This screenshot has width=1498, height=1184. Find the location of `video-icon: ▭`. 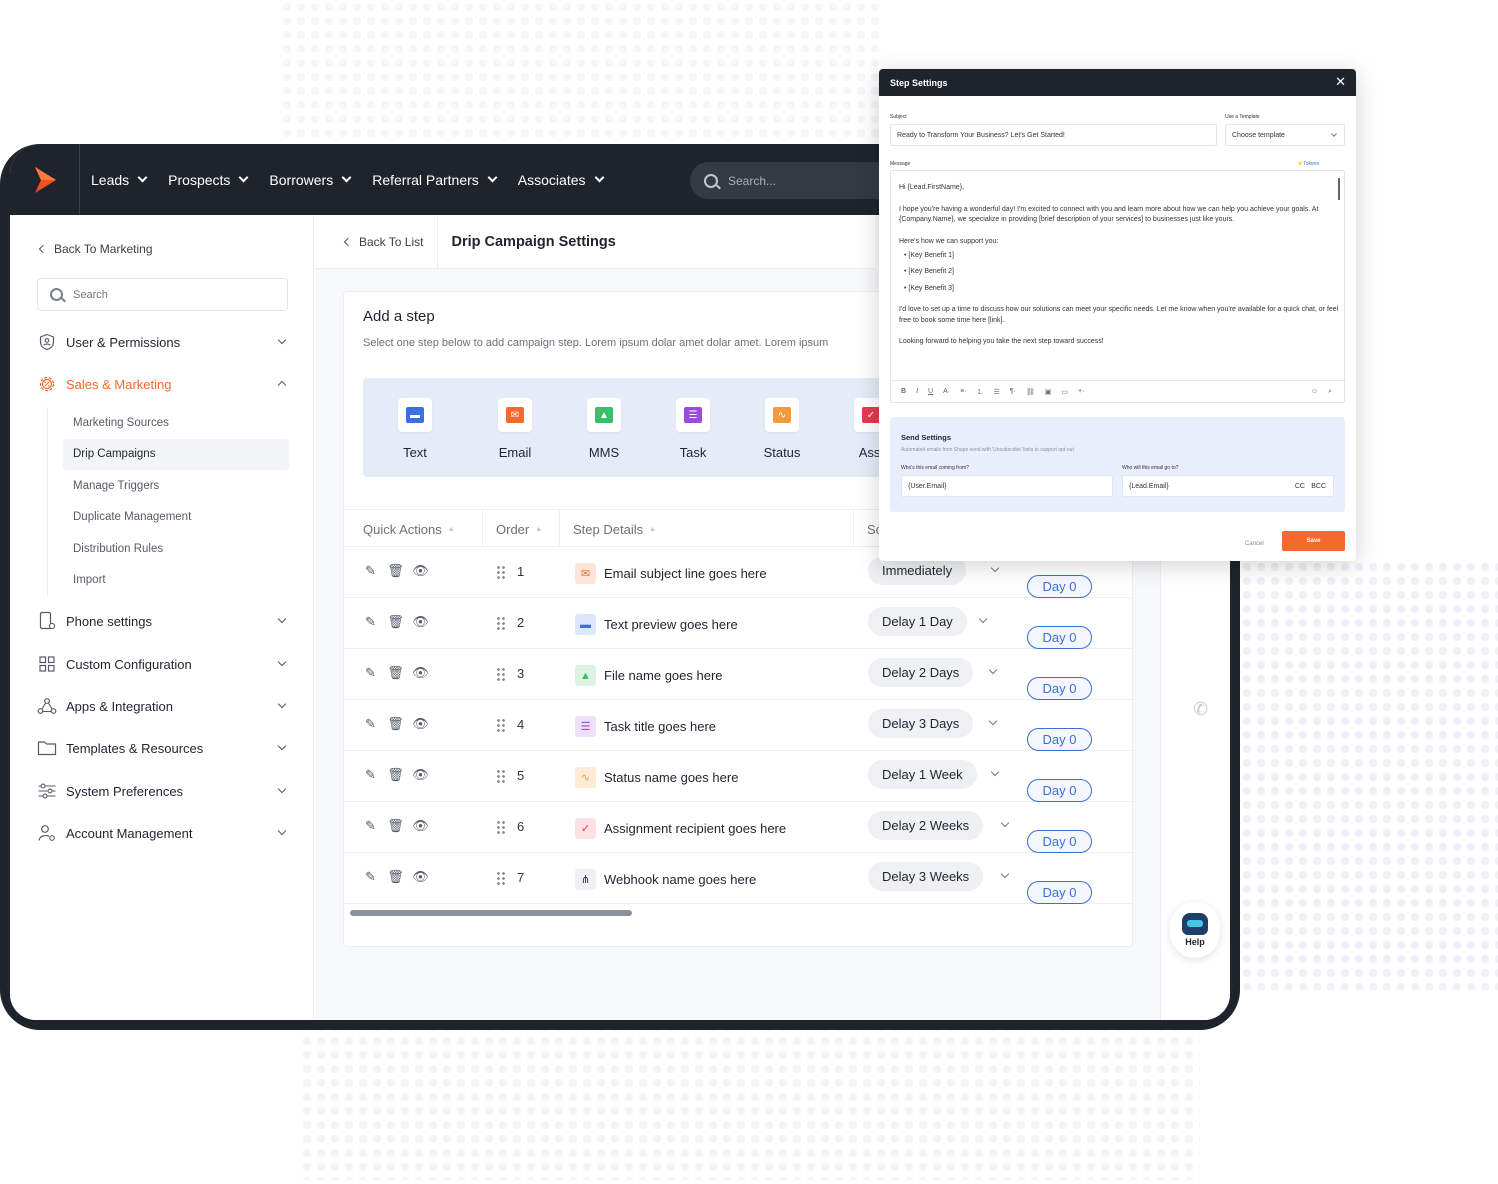

video-icon: ▭ is located at coordinates (1064, 392).